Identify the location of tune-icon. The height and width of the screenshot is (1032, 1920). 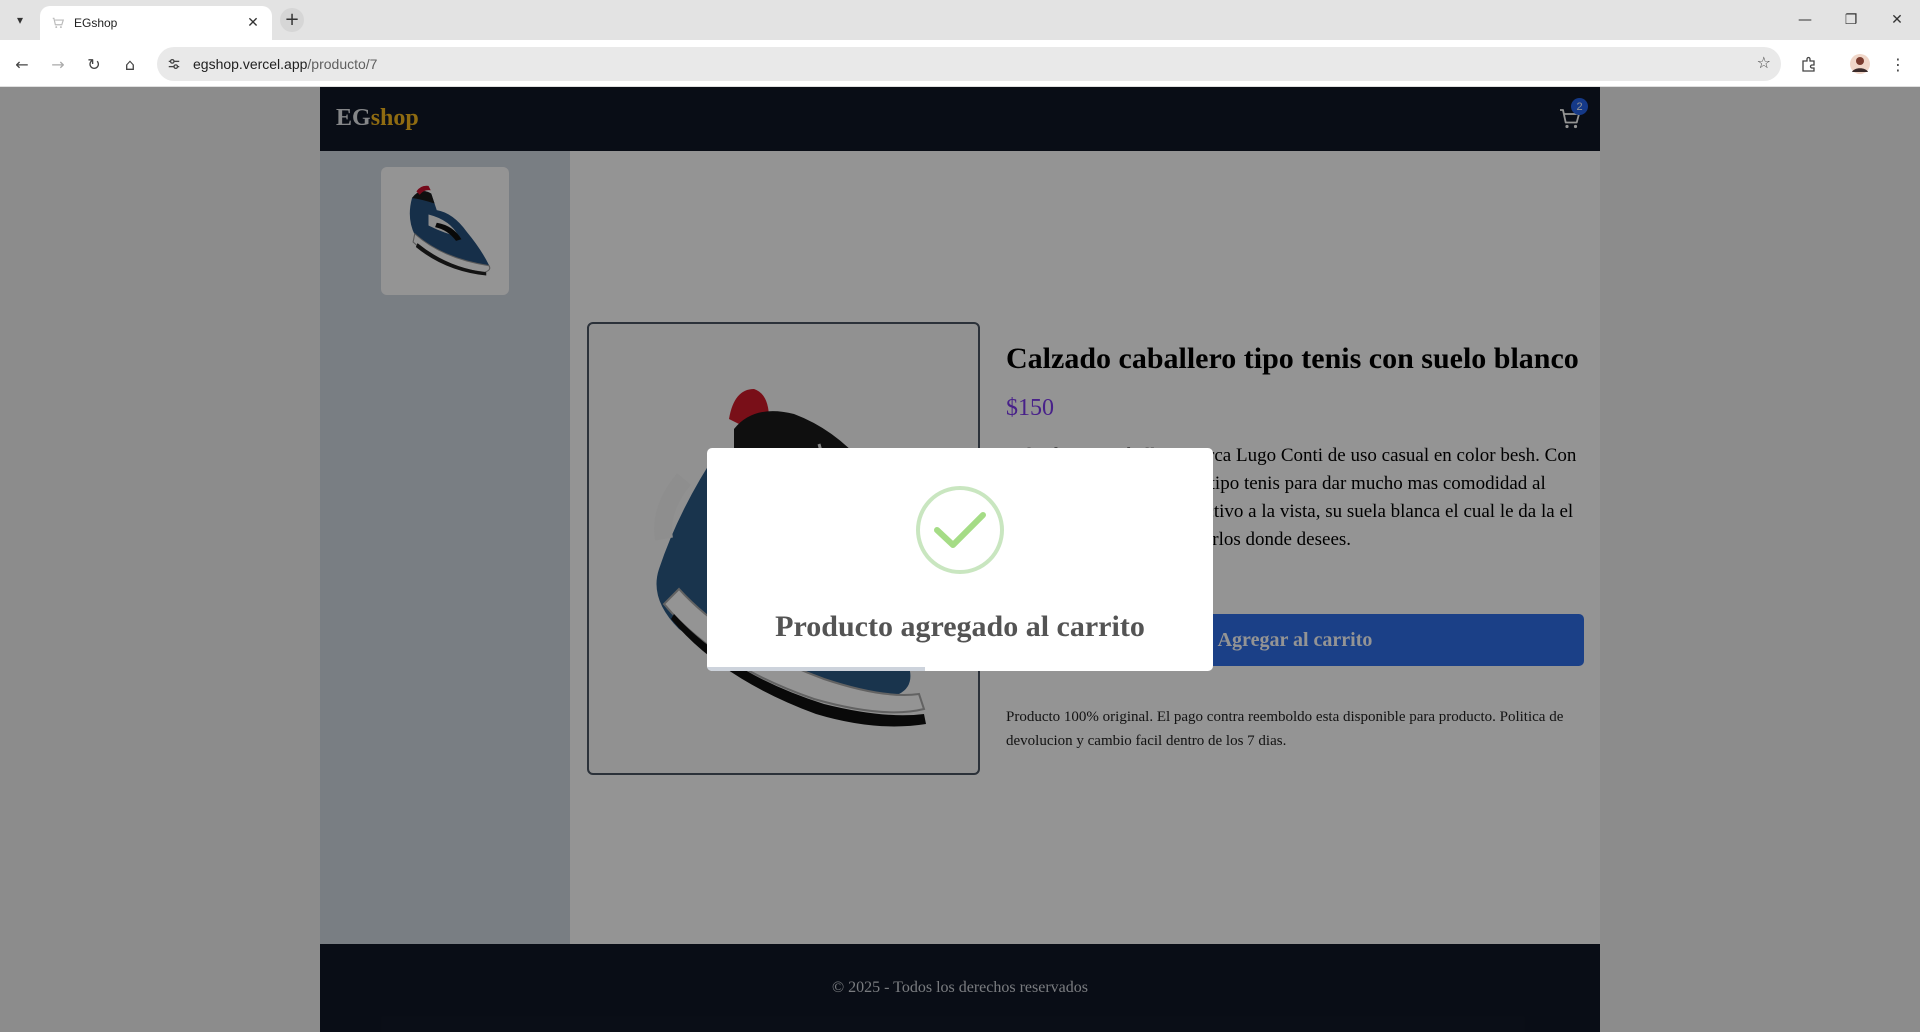
(174, 64).